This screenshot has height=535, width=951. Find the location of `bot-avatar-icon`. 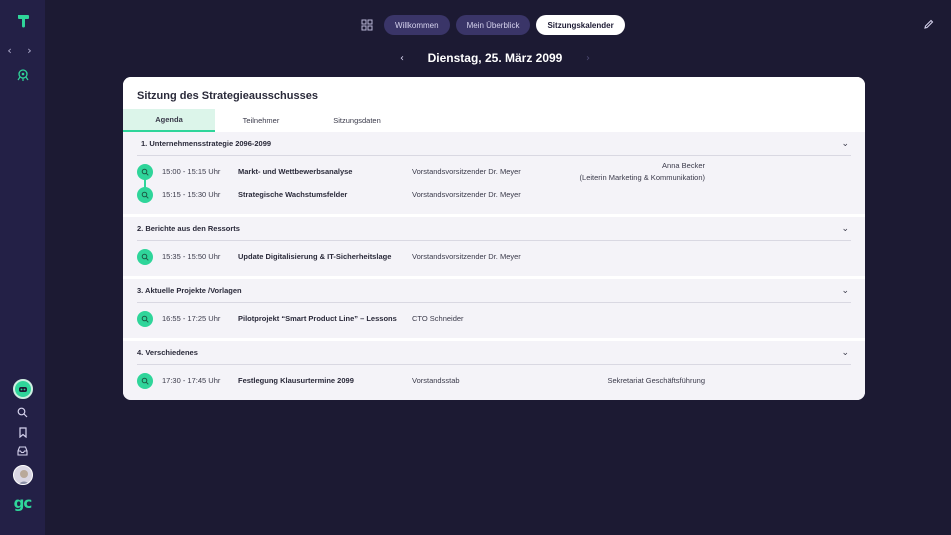

bot-avatar-icon is located at coordinates (22, 389).